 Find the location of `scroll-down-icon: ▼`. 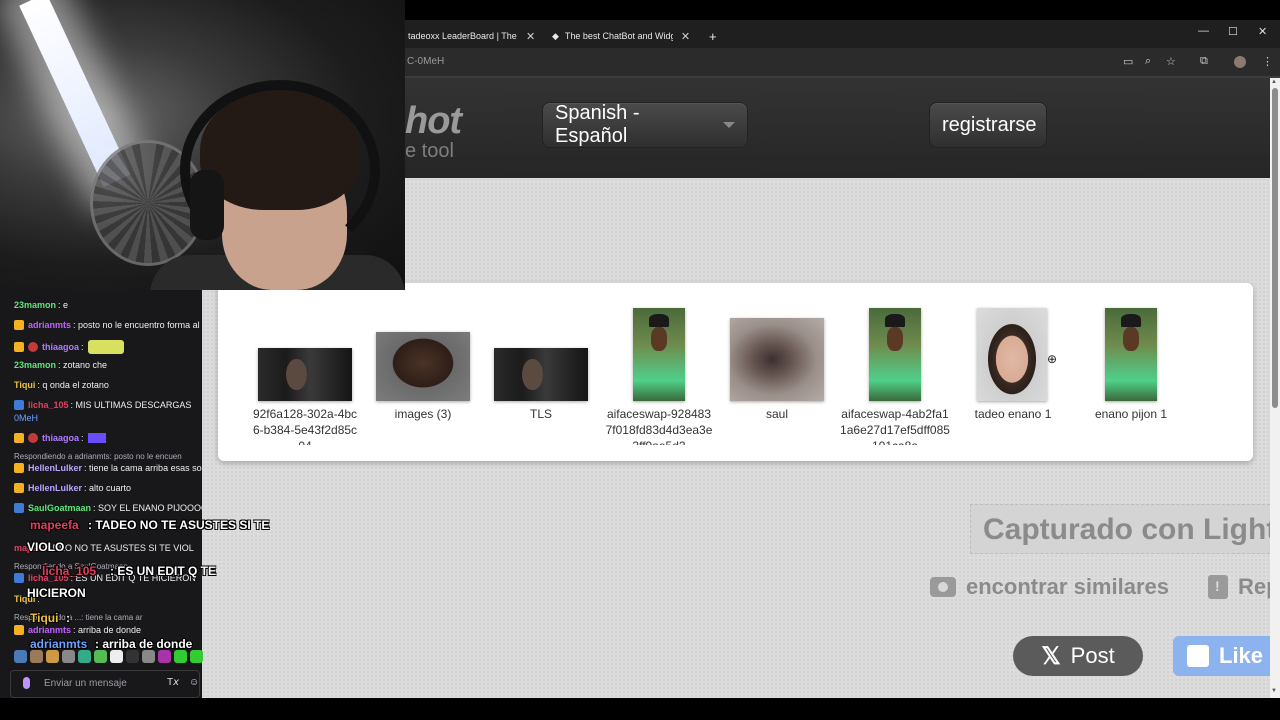

scroll-down-icon: ▼ is located at coordinates (1274, 691).